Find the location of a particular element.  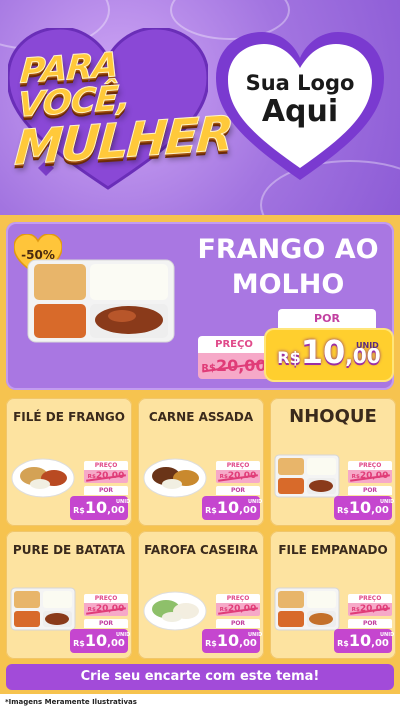

product-name: FILE EMPANADO is located at coordinates (333, 550).